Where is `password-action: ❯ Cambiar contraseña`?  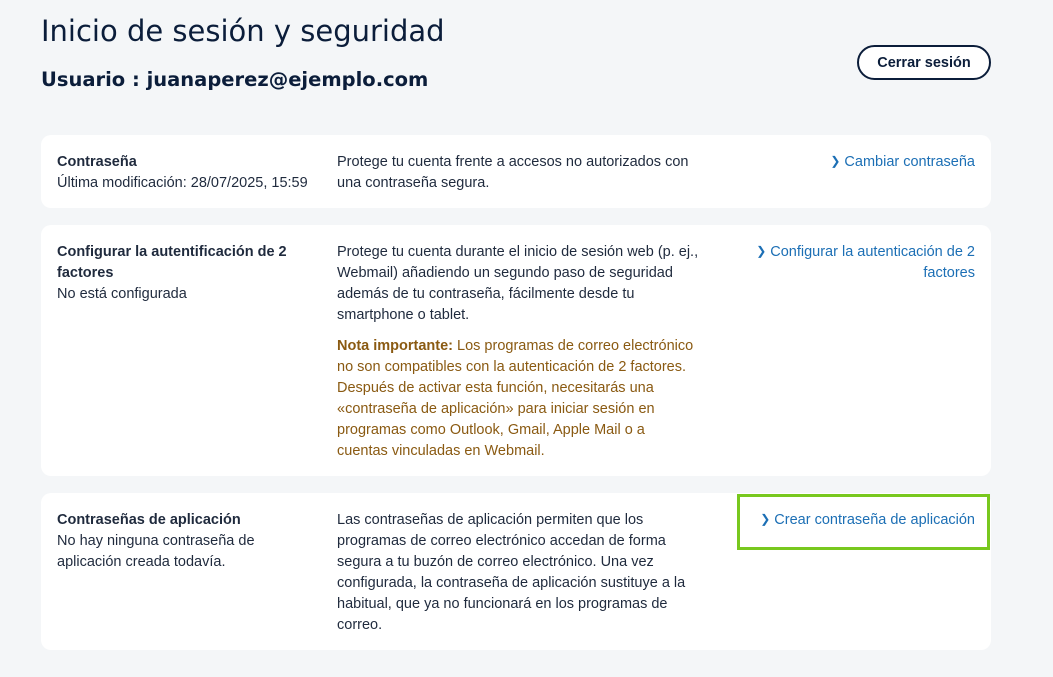
password-action: ❯ Cambiar contraseña is located at coordinates (855, 162).